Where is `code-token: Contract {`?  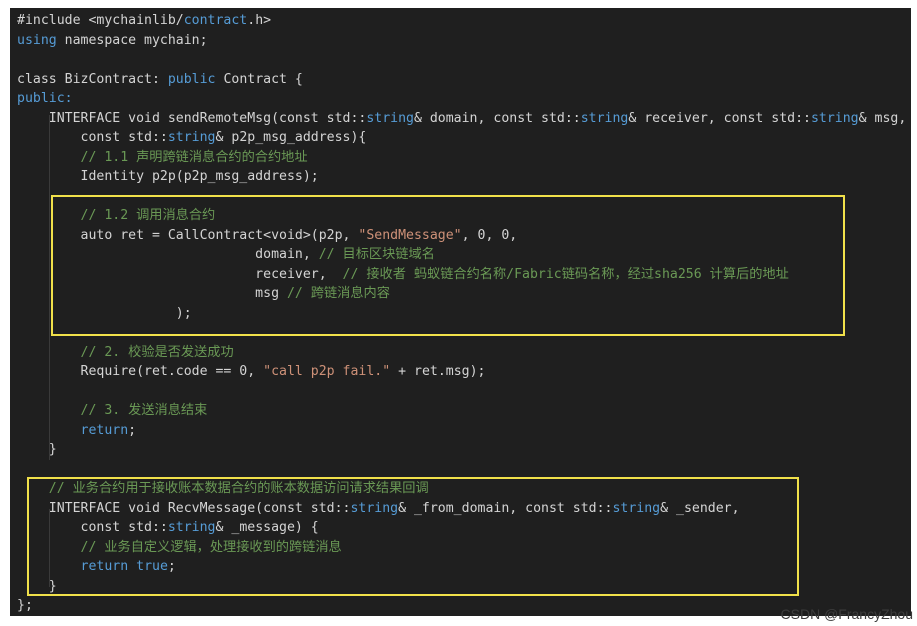
code-token: Contract { is located at coordinates (259, 79).